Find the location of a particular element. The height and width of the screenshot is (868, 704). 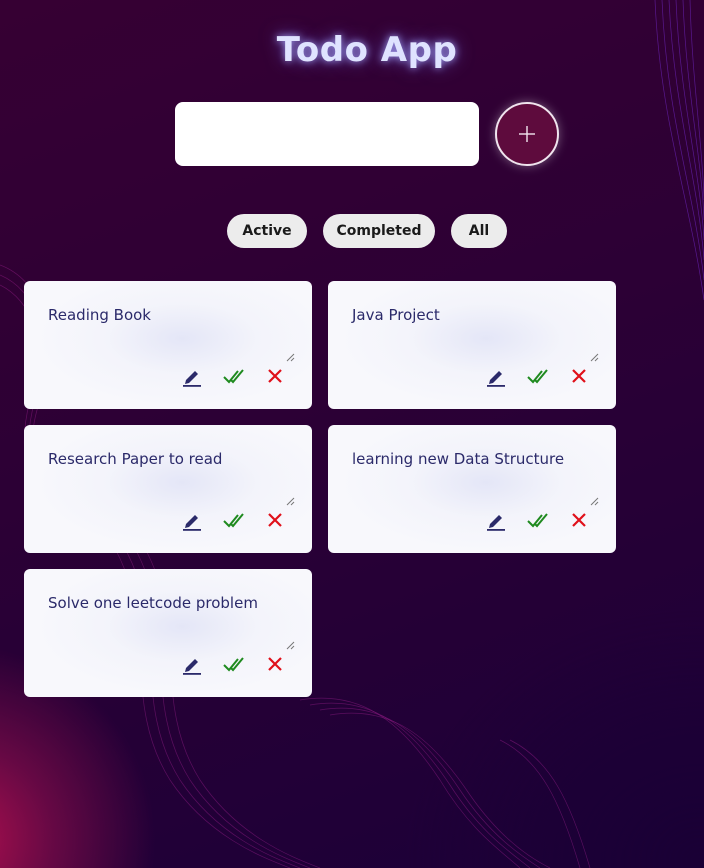

todo-card: Solve one leetcode problem is located at coordinates (168, 633).